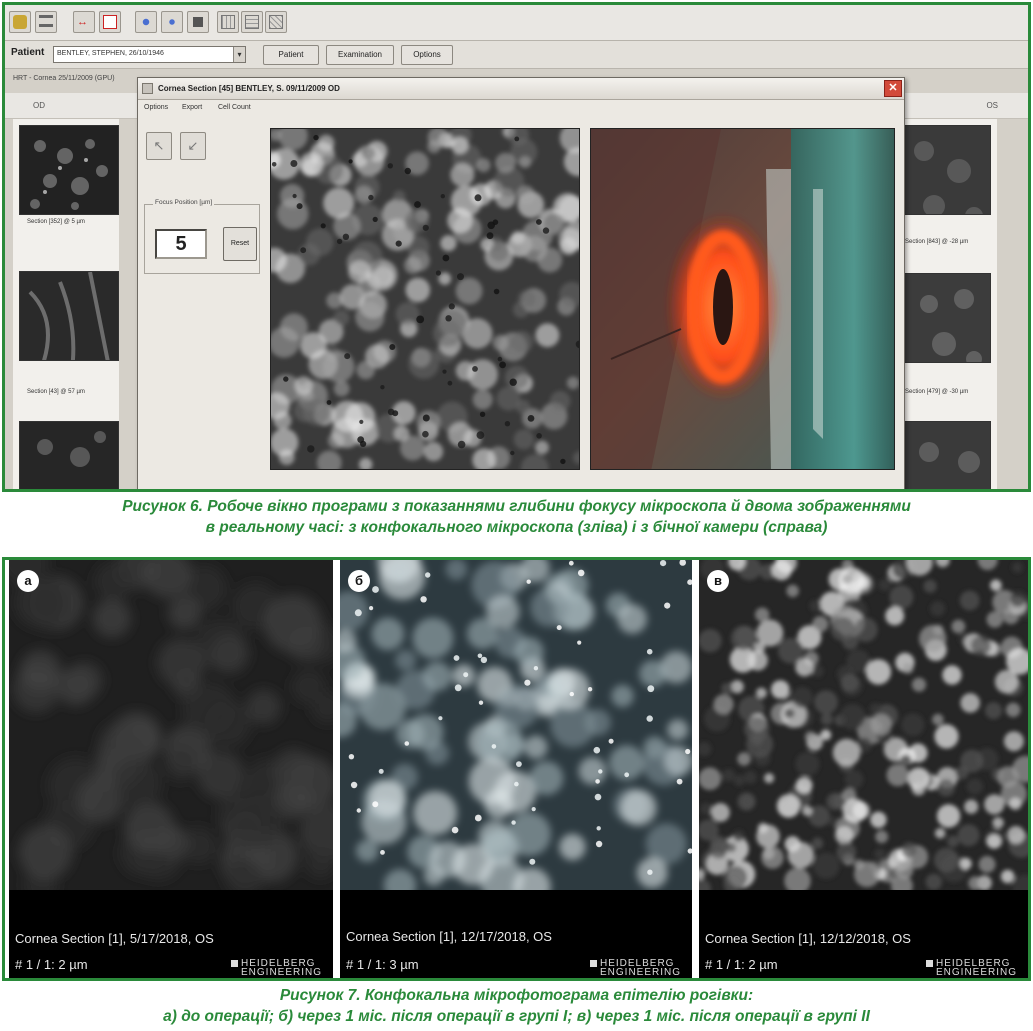 This screenshot has width=1033, height=1031. What do you see at coordinates (56, 222) in the screenshot?
I see `thumbnail-caption: Section [352] @ 5 µm` at bounding box center [56, 222].